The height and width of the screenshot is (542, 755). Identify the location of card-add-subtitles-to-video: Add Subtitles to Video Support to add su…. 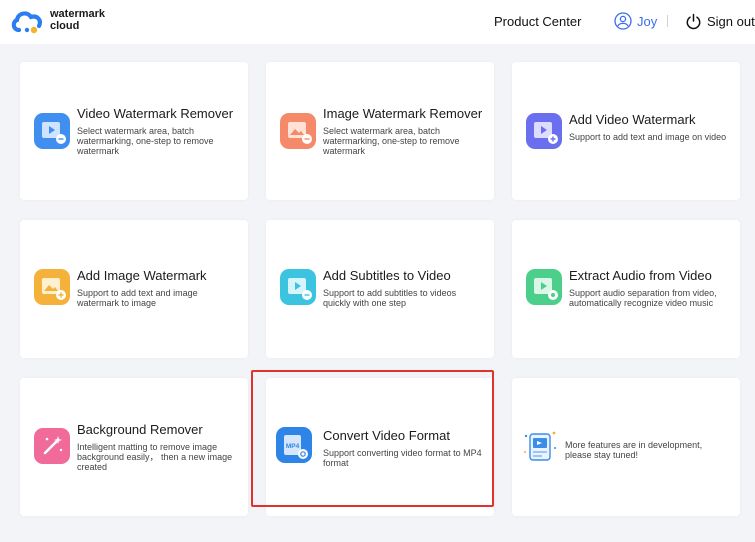
(380, 289).